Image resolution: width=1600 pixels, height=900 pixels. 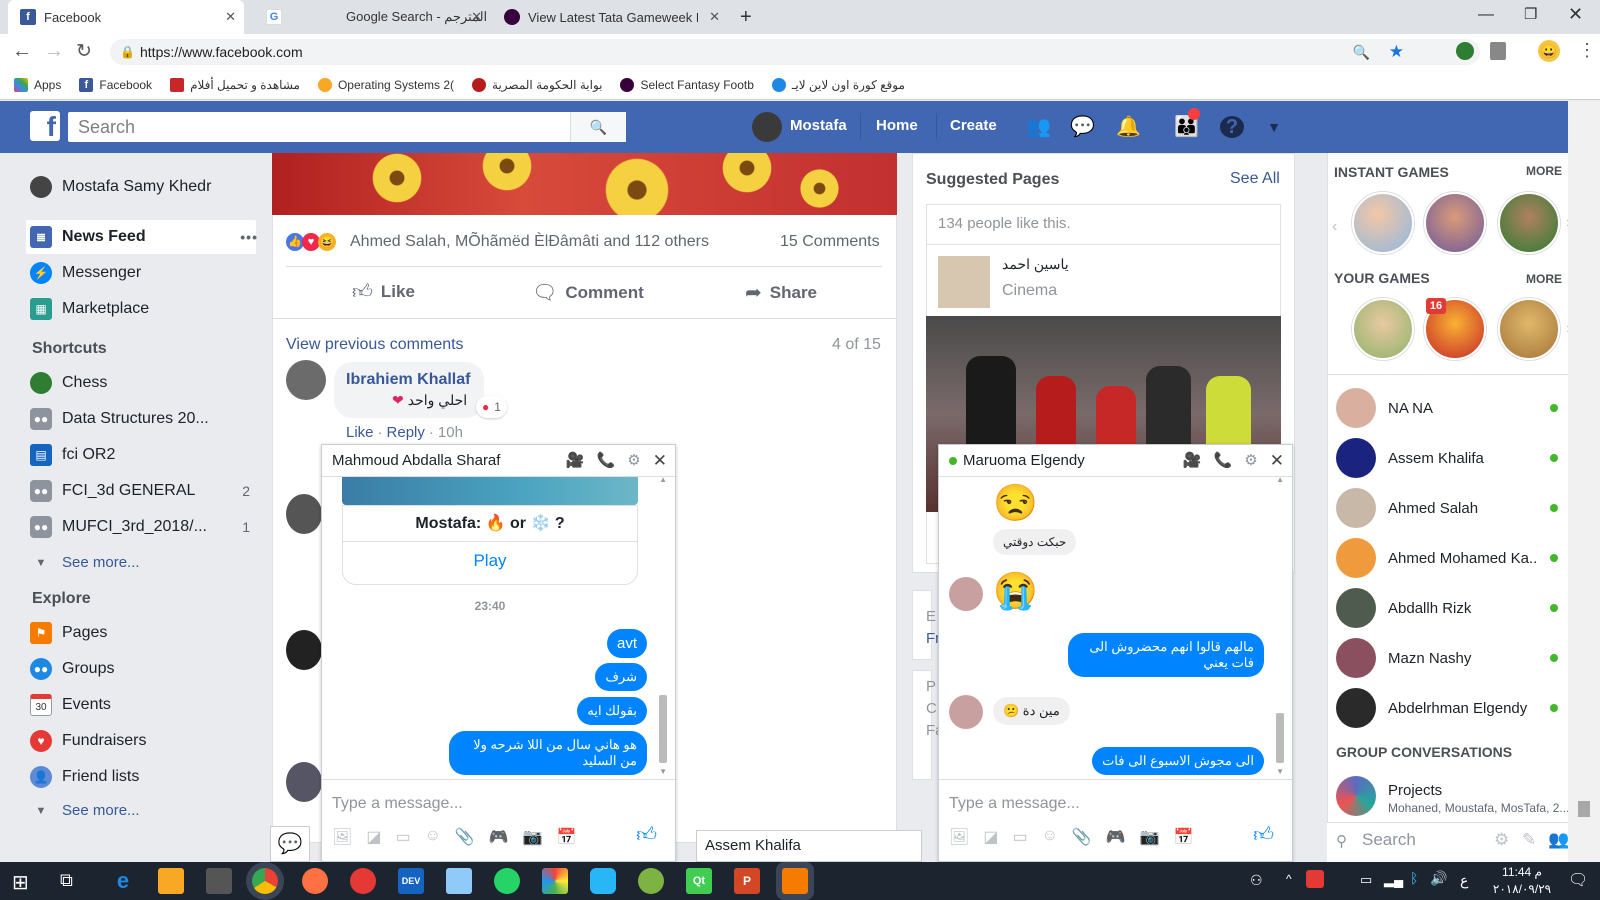 What do you see at coordinates (123, 881) in the screenshot?
I see `edge-icon: e` at bounding box center [123, 881].